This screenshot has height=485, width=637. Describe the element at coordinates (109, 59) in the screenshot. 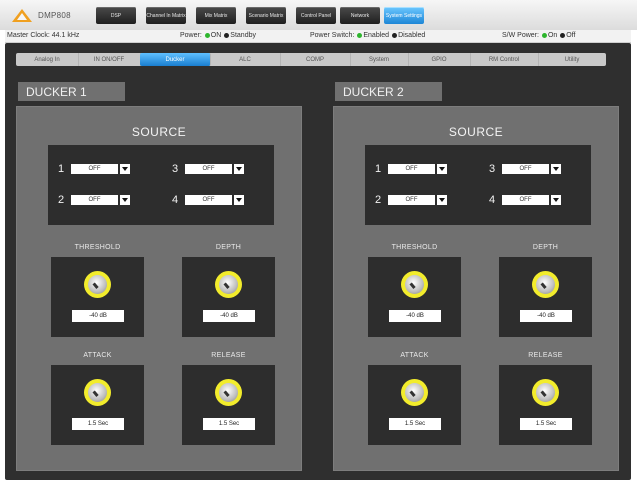

I see `tab-in-on-off: IN ON/OFF` at that location.